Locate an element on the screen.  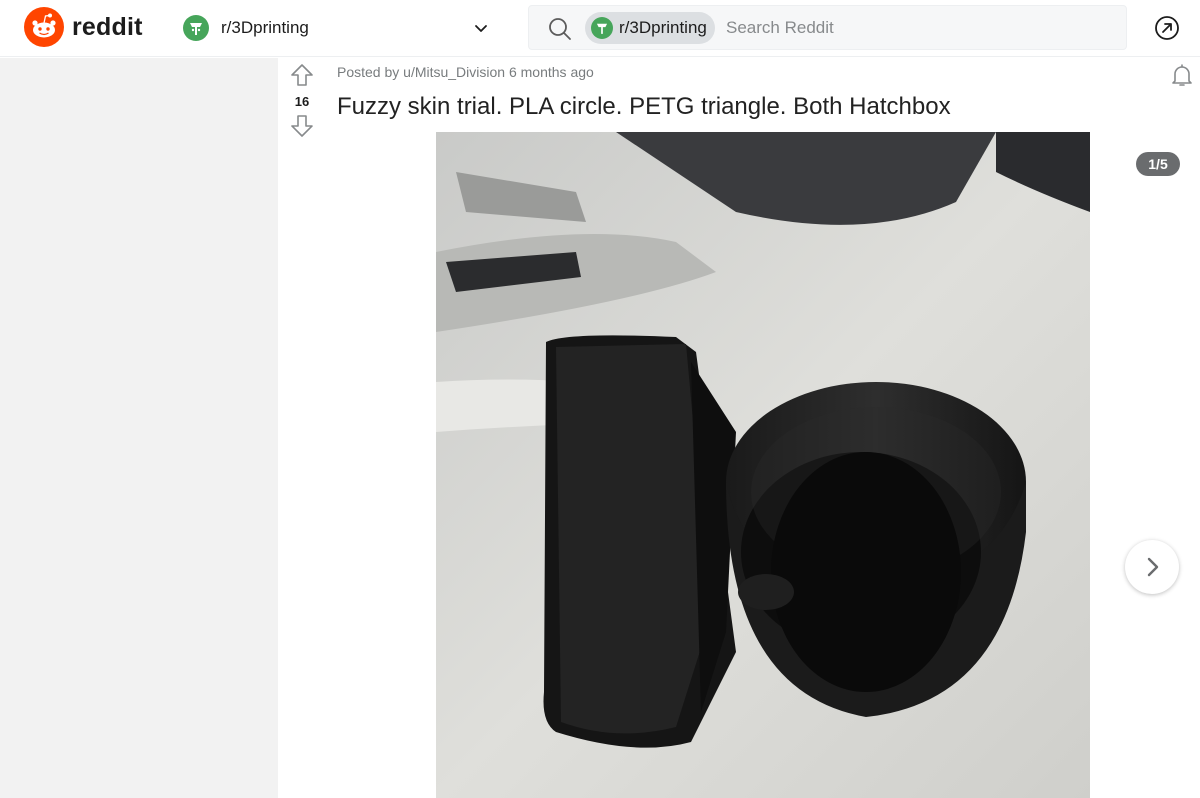
gallery-next-button is located at coordinates (1152, 567).